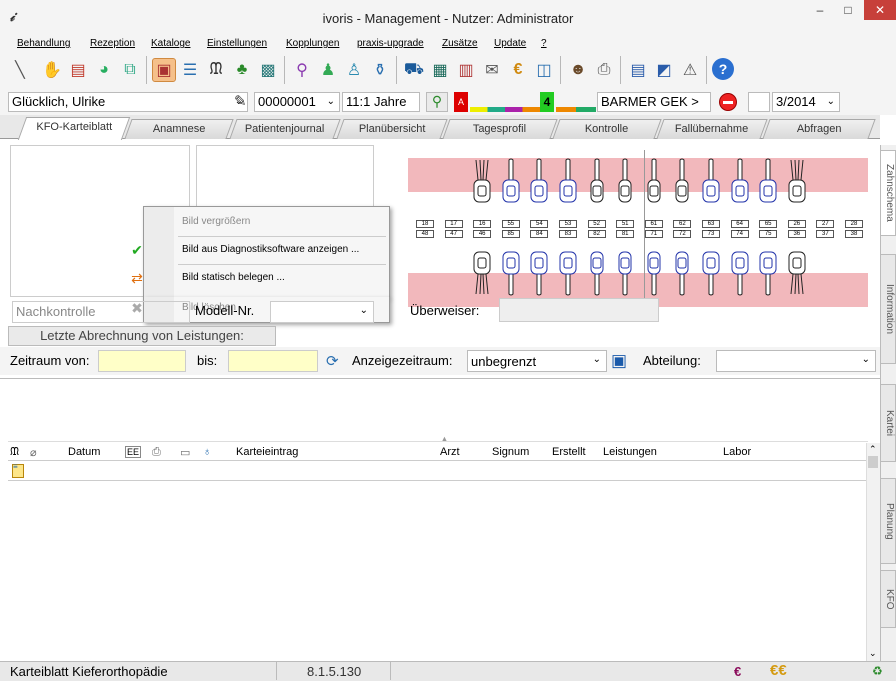 Image resolution: width=896 pixels, height=681 pixels. What do you see at coordinates (638, 70) in the screenshot?
I see `word-icon: ▤` at bounding box center [638, 70].